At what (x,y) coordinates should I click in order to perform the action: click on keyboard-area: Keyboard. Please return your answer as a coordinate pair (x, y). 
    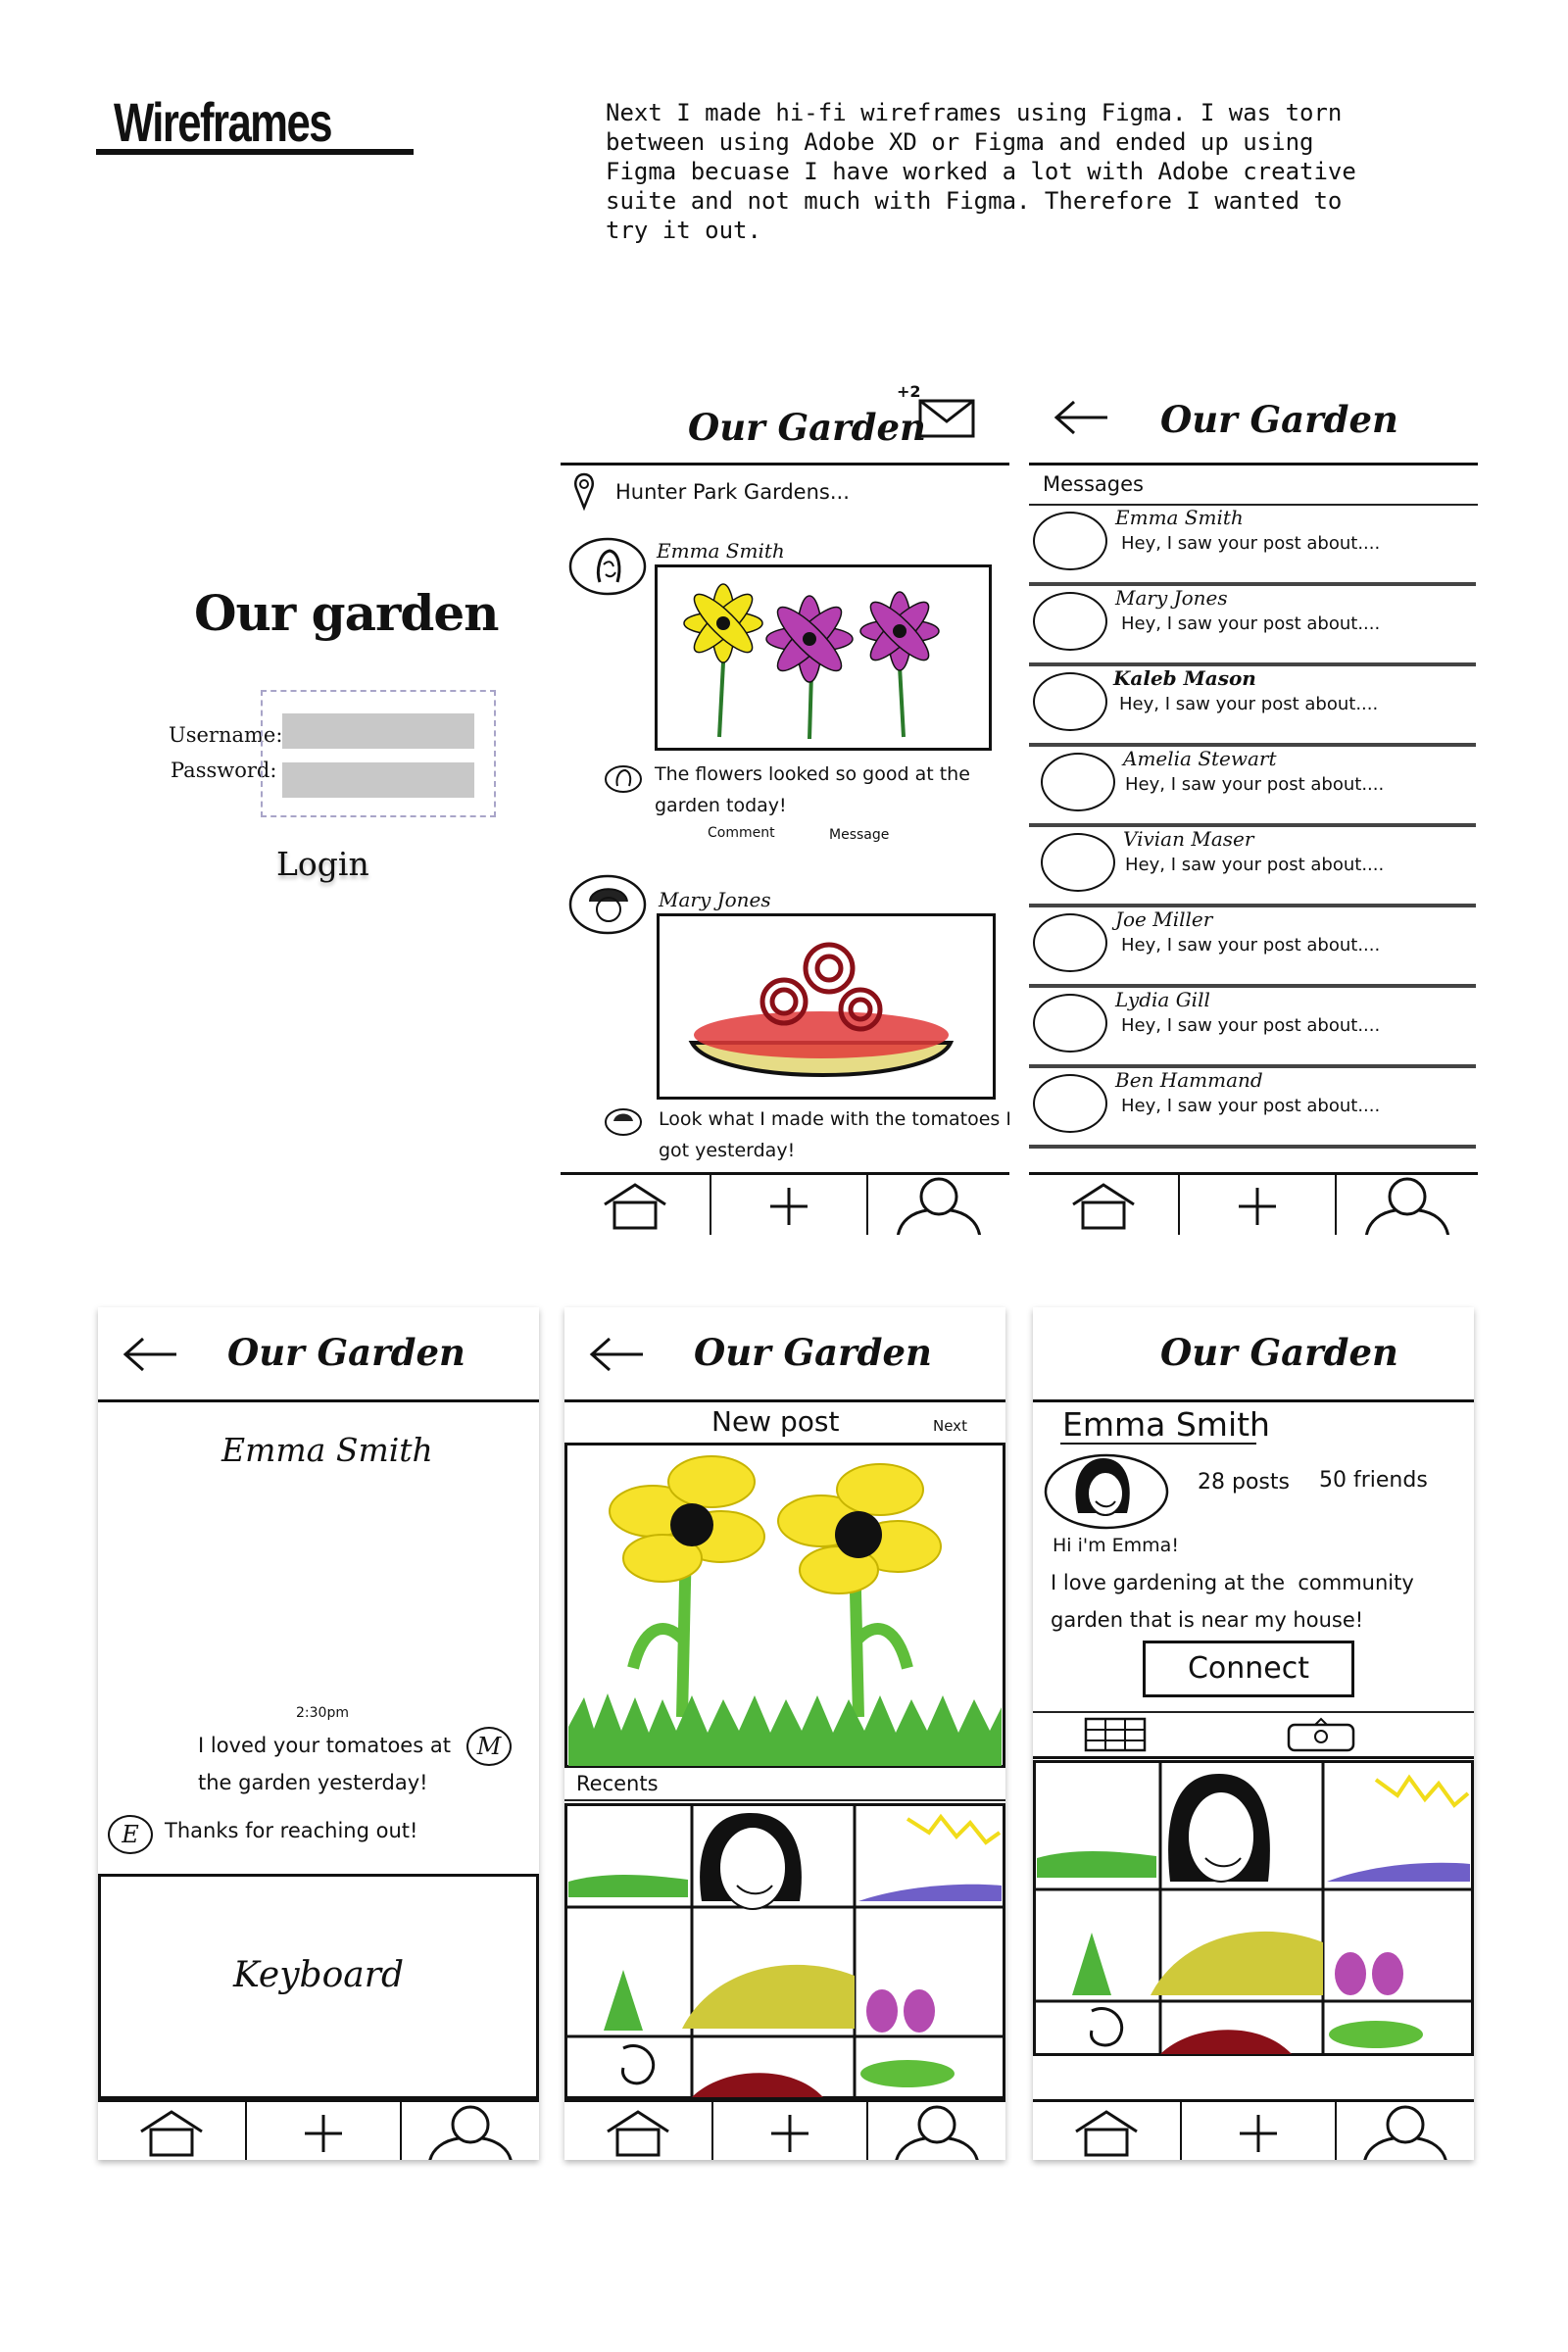
    Looking at the image, I should click on (318, 1986).